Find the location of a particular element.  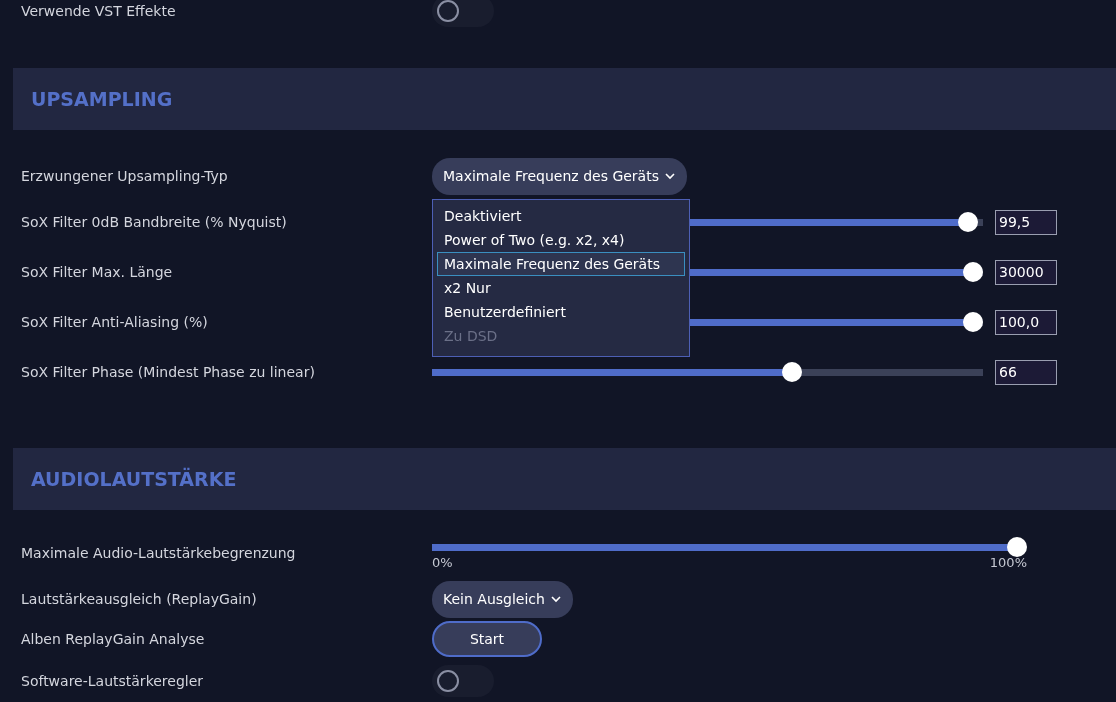

section-title: UPSAMPLING is located at coordinates (102, 99).